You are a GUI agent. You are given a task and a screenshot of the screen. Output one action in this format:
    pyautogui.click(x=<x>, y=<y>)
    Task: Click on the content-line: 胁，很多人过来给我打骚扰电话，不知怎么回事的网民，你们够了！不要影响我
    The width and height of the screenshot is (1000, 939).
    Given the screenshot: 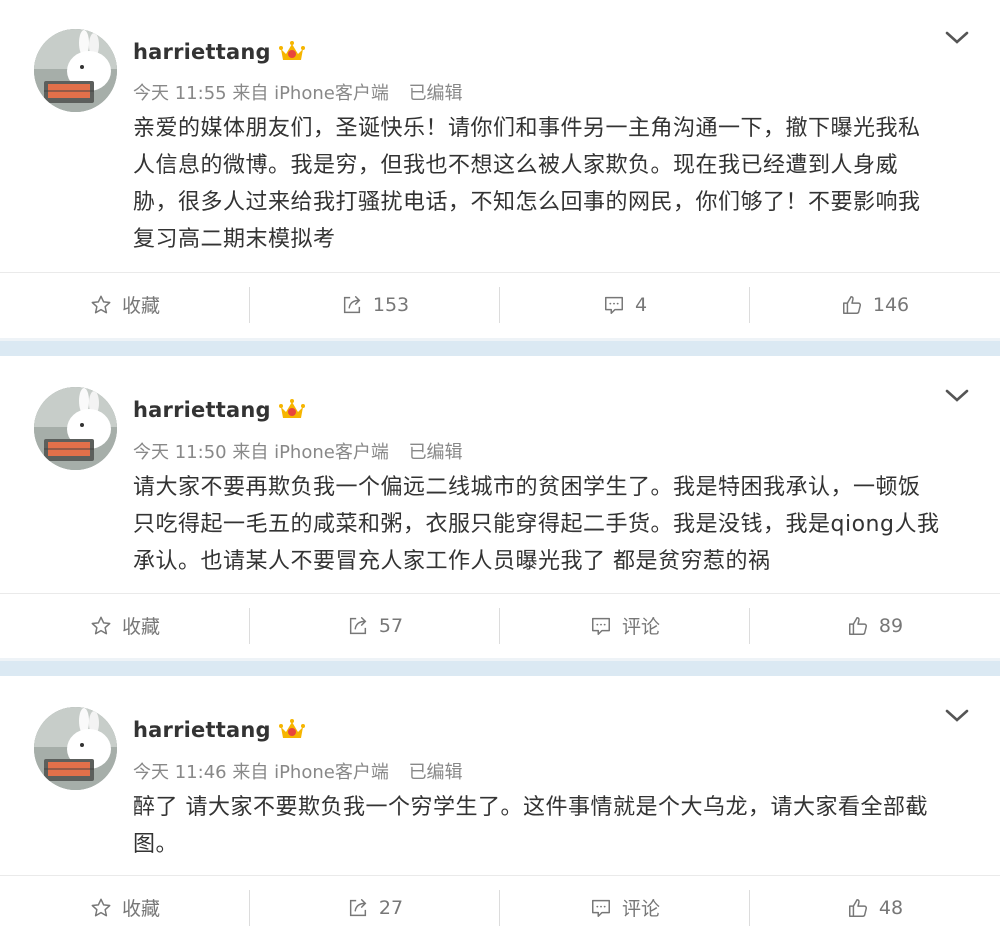 What is the action you would take?
    pyautogui.click(x=527, y=202)
    